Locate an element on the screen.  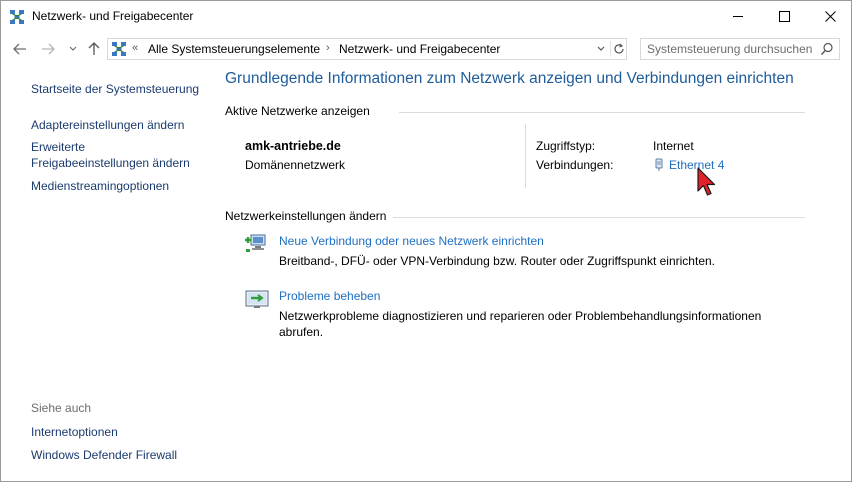
refresh-button is located at coordinates (618, 49).